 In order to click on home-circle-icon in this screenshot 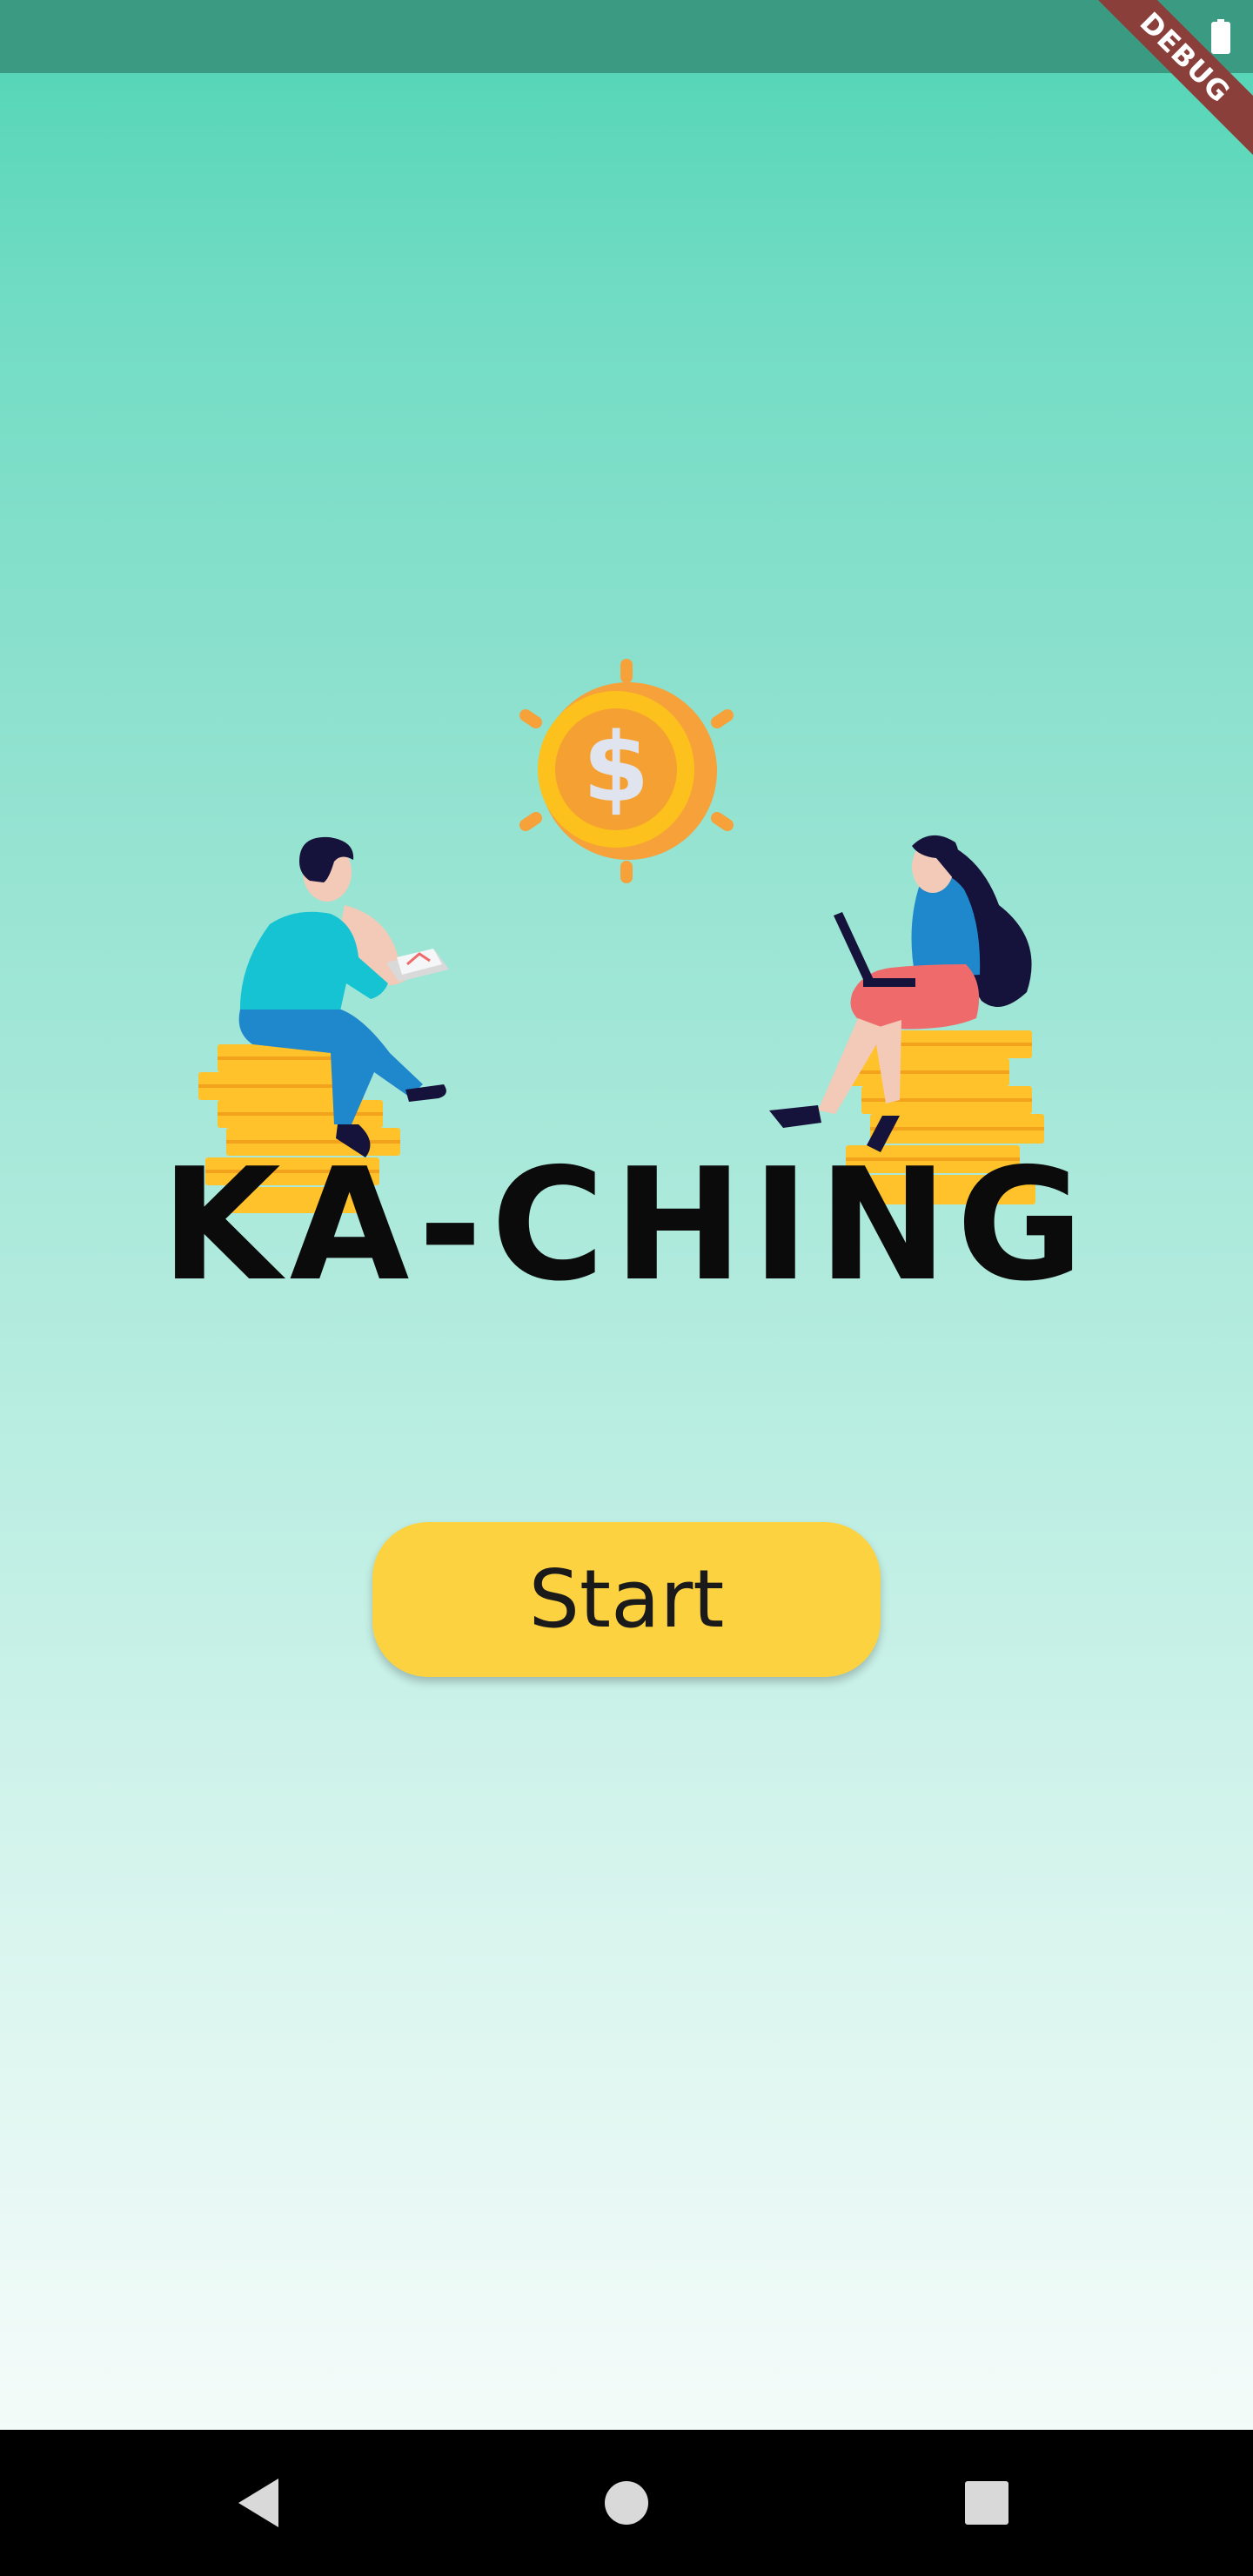, I will do `click(626, 2503)`.